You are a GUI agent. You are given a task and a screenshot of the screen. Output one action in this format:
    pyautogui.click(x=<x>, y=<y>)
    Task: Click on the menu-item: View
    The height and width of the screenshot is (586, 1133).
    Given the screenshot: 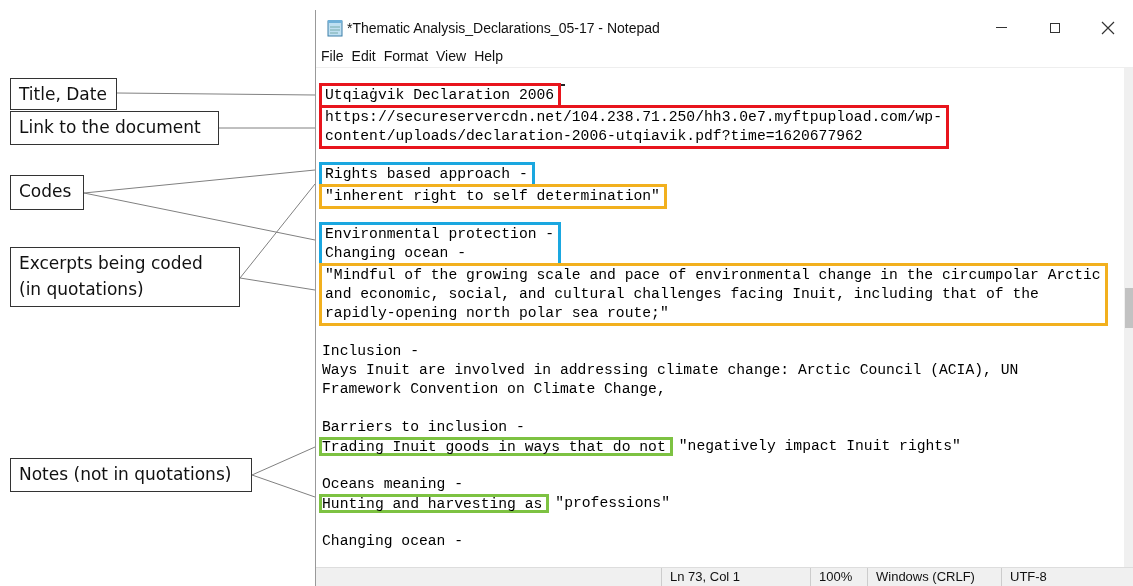 What is the action you would take?
    pyautogui.click(x=451, y=56)
    